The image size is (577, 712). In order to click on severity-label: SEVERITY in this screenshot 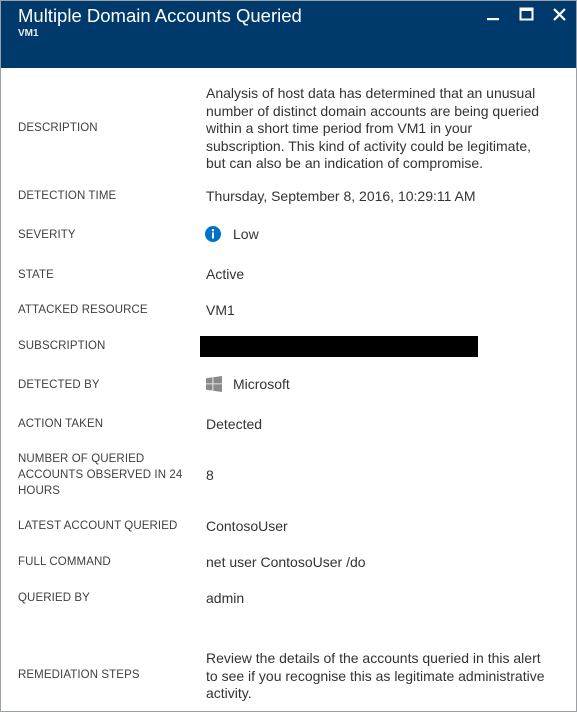, I will do `click(47, 235)`.